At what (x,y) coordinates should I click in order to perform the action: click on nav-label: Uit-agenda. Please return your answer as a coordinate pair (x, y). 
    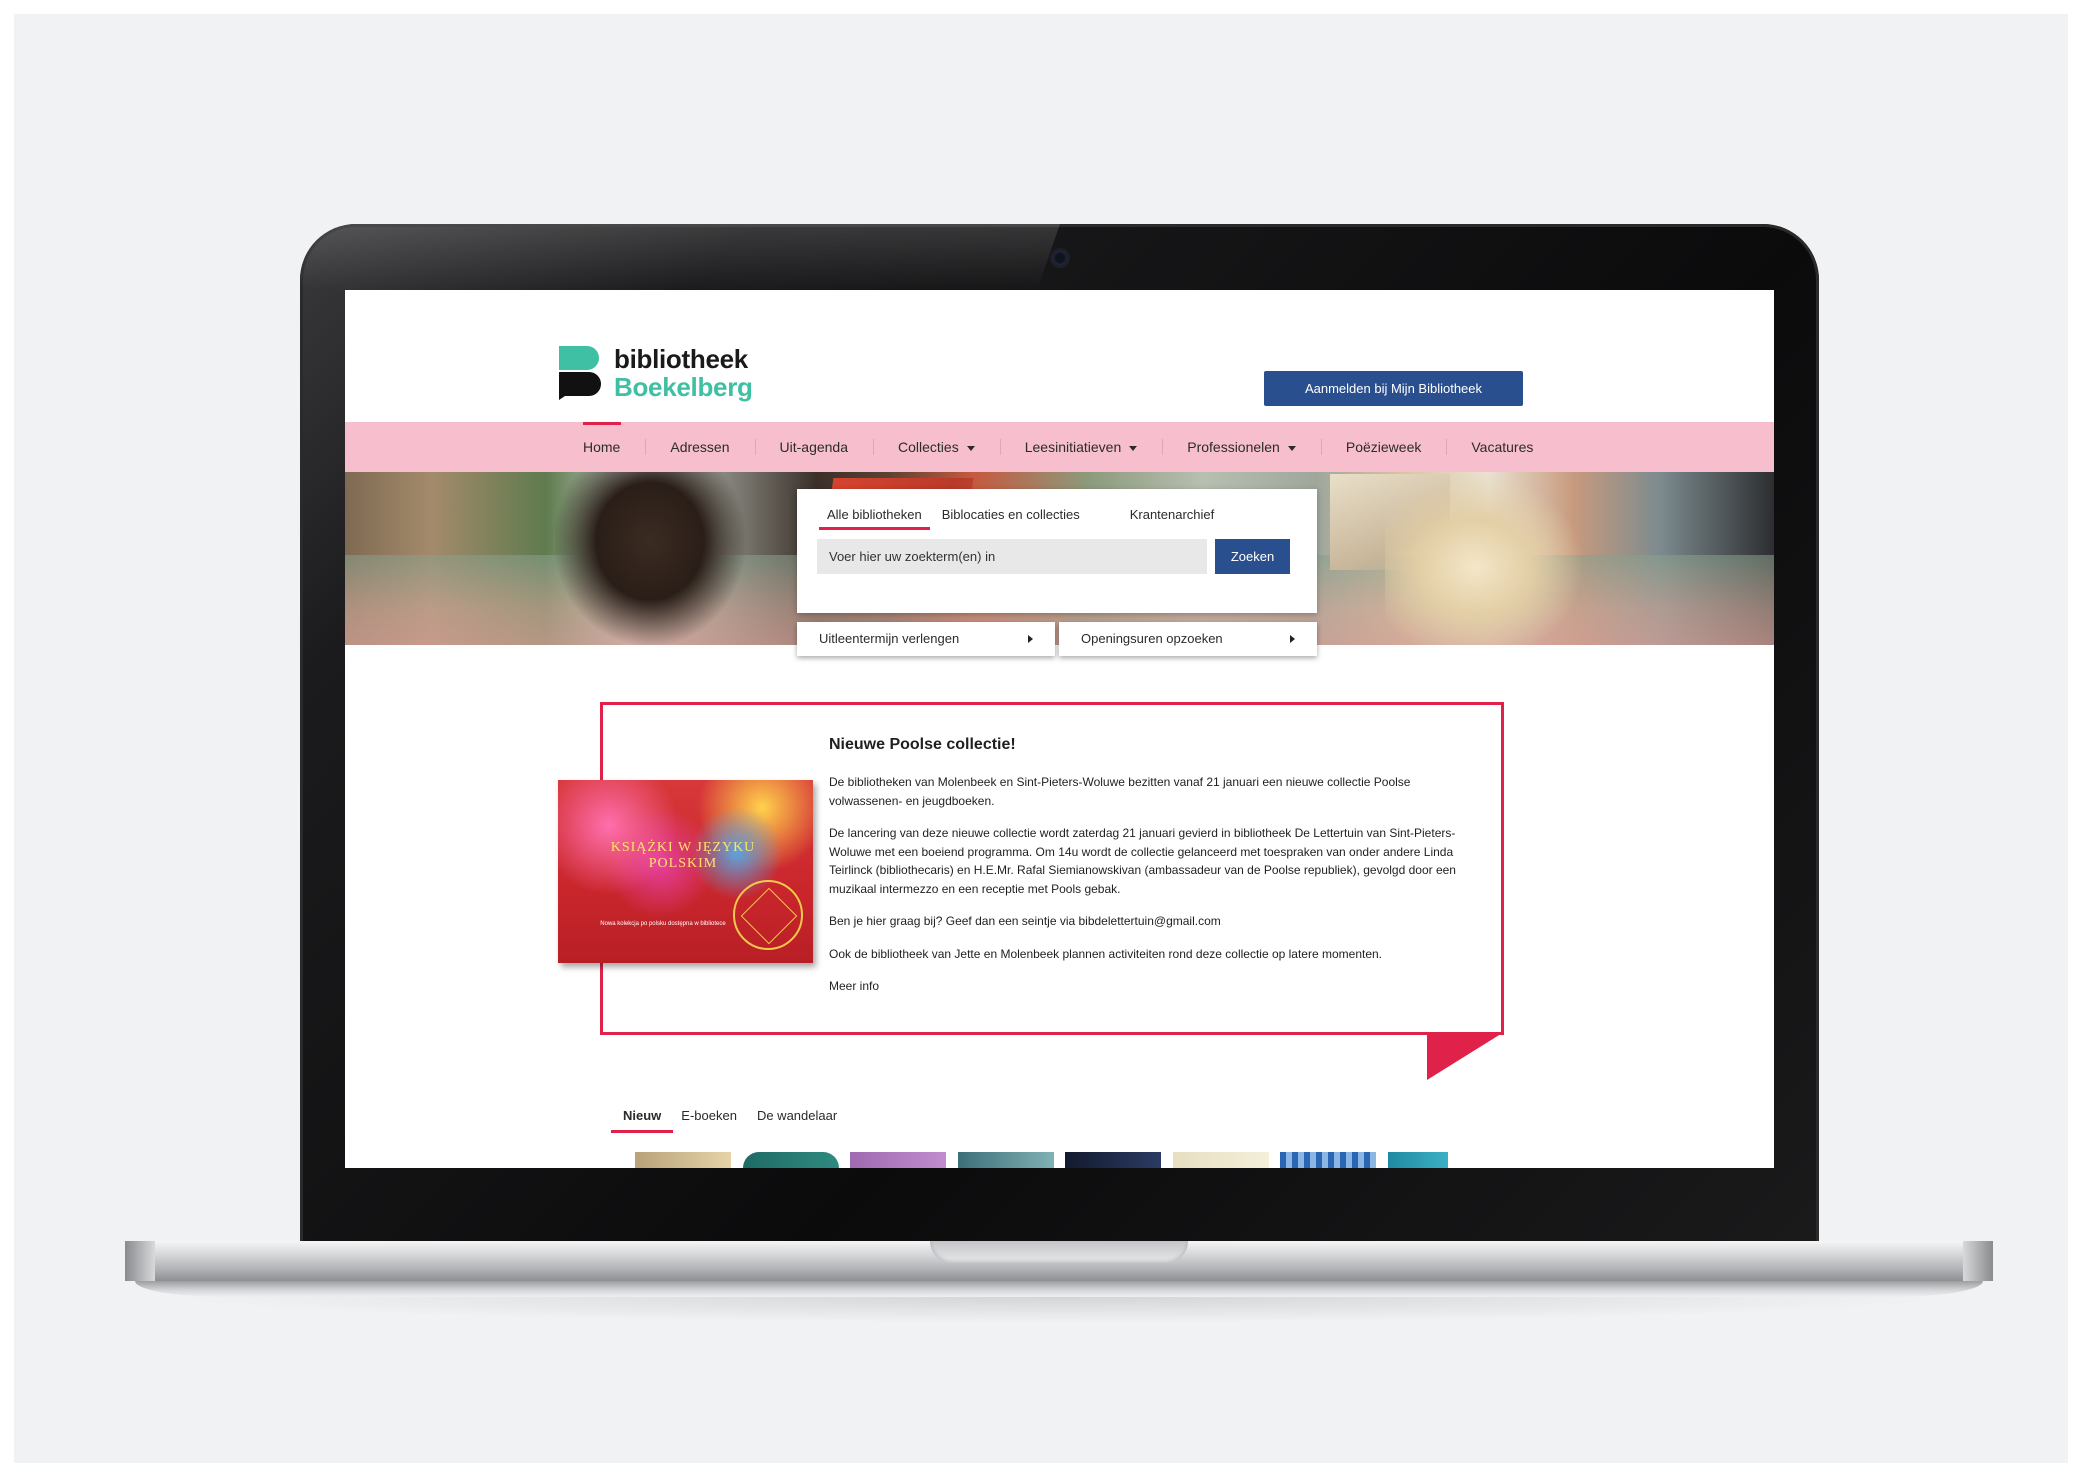
    Looking at the image, I should click on (814, 447).